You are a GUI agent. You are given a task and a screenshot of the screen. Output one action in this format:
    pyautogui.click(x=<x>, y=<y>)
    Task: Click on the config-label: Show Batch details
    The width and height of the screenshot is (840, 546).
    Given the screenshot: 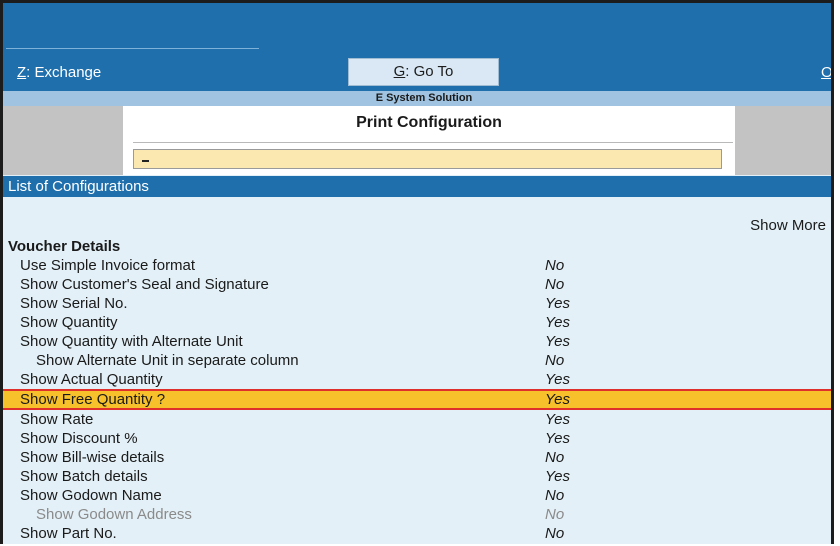 What is the action you would take?
    pyautogui.click(x=84, y=476)
    